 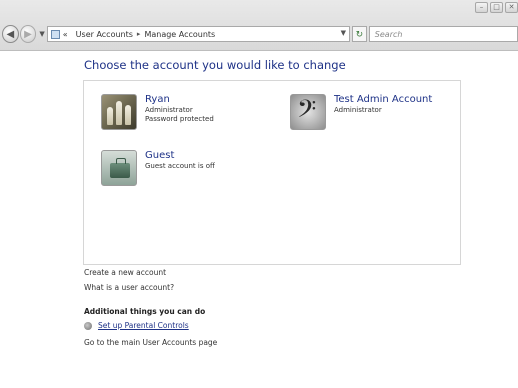 What do you see at coordinates (119, 112) in the screenshot?
I see `chess-pieces-icon` at bounding box center [119, 112].